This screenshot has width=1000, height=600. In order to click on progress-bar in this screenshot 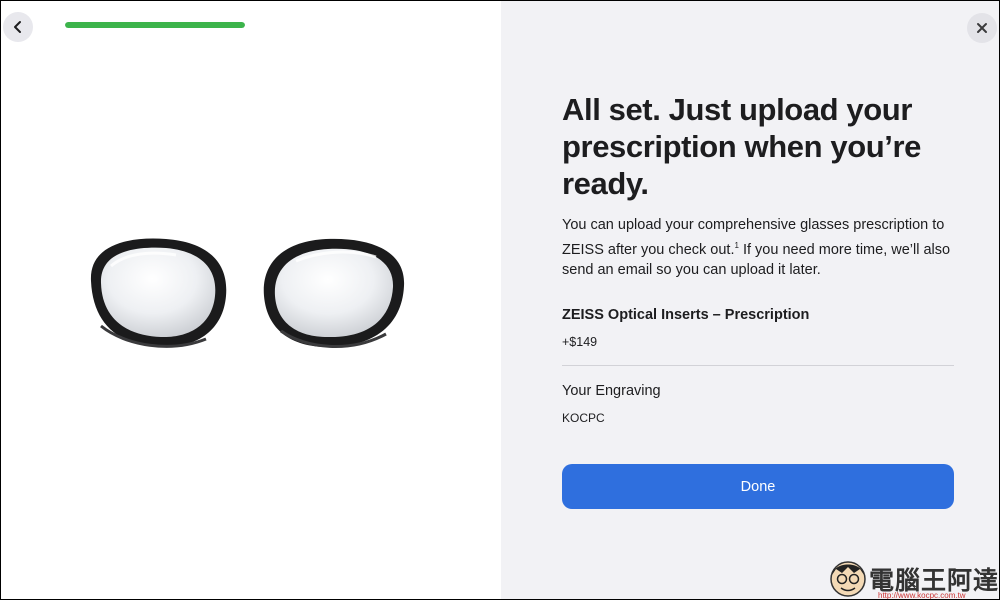, I will do `click(155, 25)`.